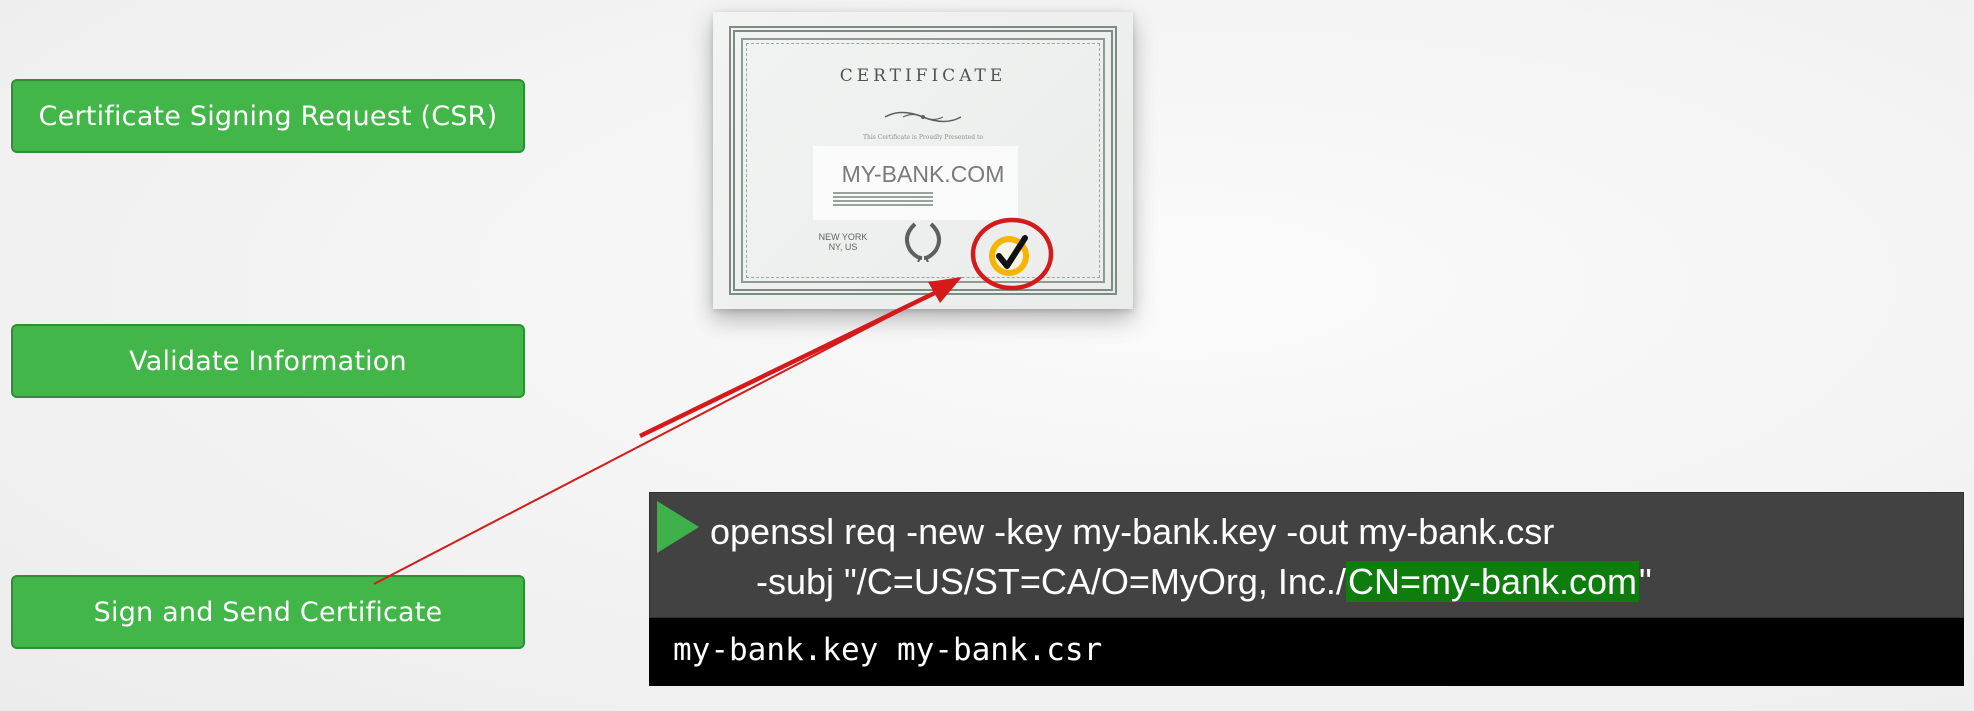 The width and height of the screenshot is (1974, 711). Describe the element at coordinates (1306, 652) in the screenshot. I see `terminal-output-box: my-bank.key my-bank.csr` at that location.